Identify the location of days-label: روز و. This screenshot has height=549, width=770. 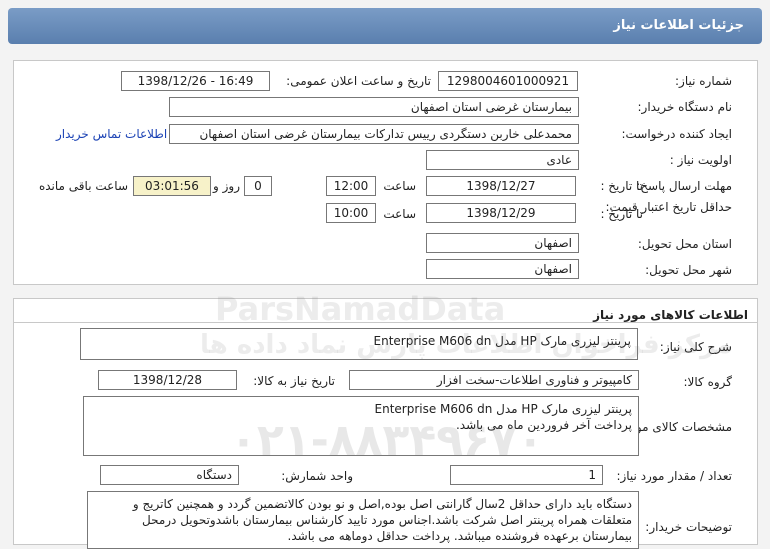
(226, 186).